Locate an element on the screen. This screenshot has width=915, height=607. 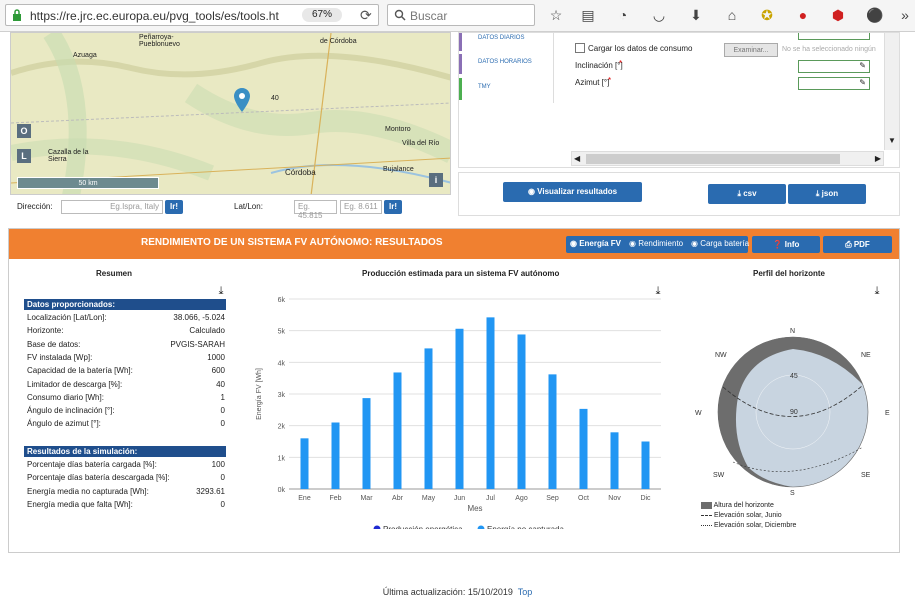
bookmark-star-icon: ☆ is located at coordinates (556, 15).